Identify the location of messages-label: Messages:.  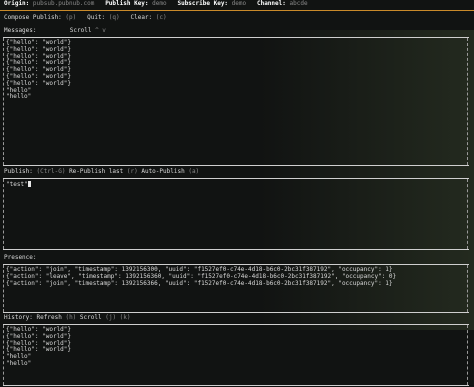
(20, 30).